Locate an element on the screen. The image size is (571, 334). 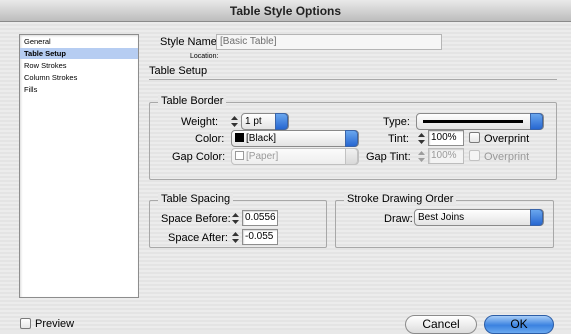
gap-color-label: Gap Color: is located at coordinates (199, 157).